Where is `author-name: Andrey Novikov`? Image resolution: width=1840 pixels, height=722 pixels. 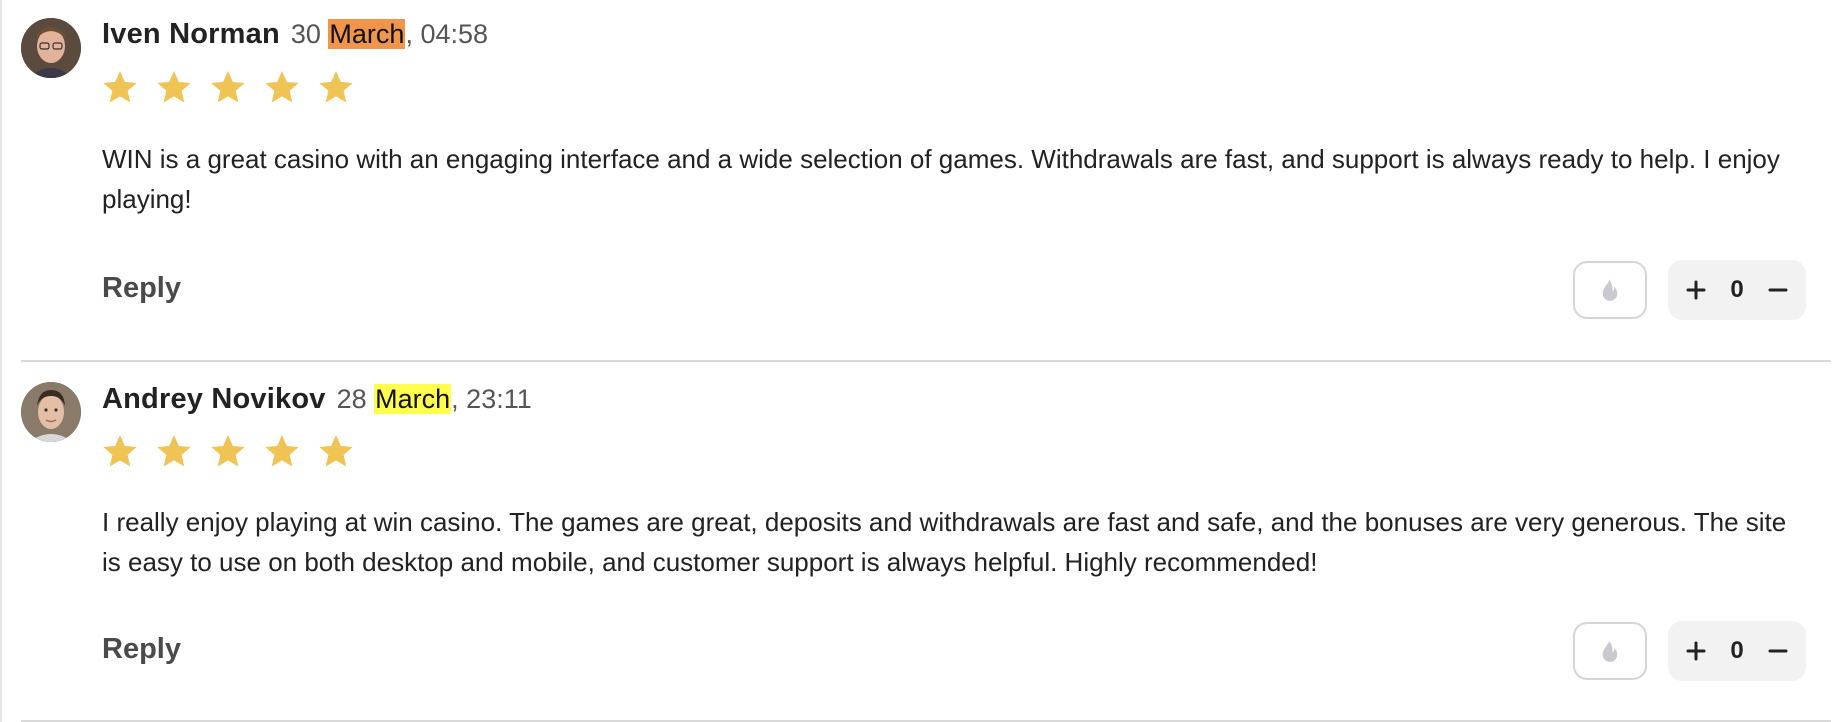 author-name: Andrey Novikov is located at coordinates (214, 399).